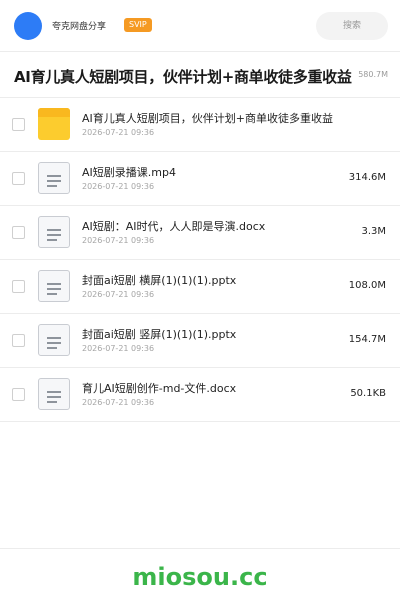  What do you see at coordinates (28, 26) in the screenshot?
I see `avatar` at bounding box center [28, 26].